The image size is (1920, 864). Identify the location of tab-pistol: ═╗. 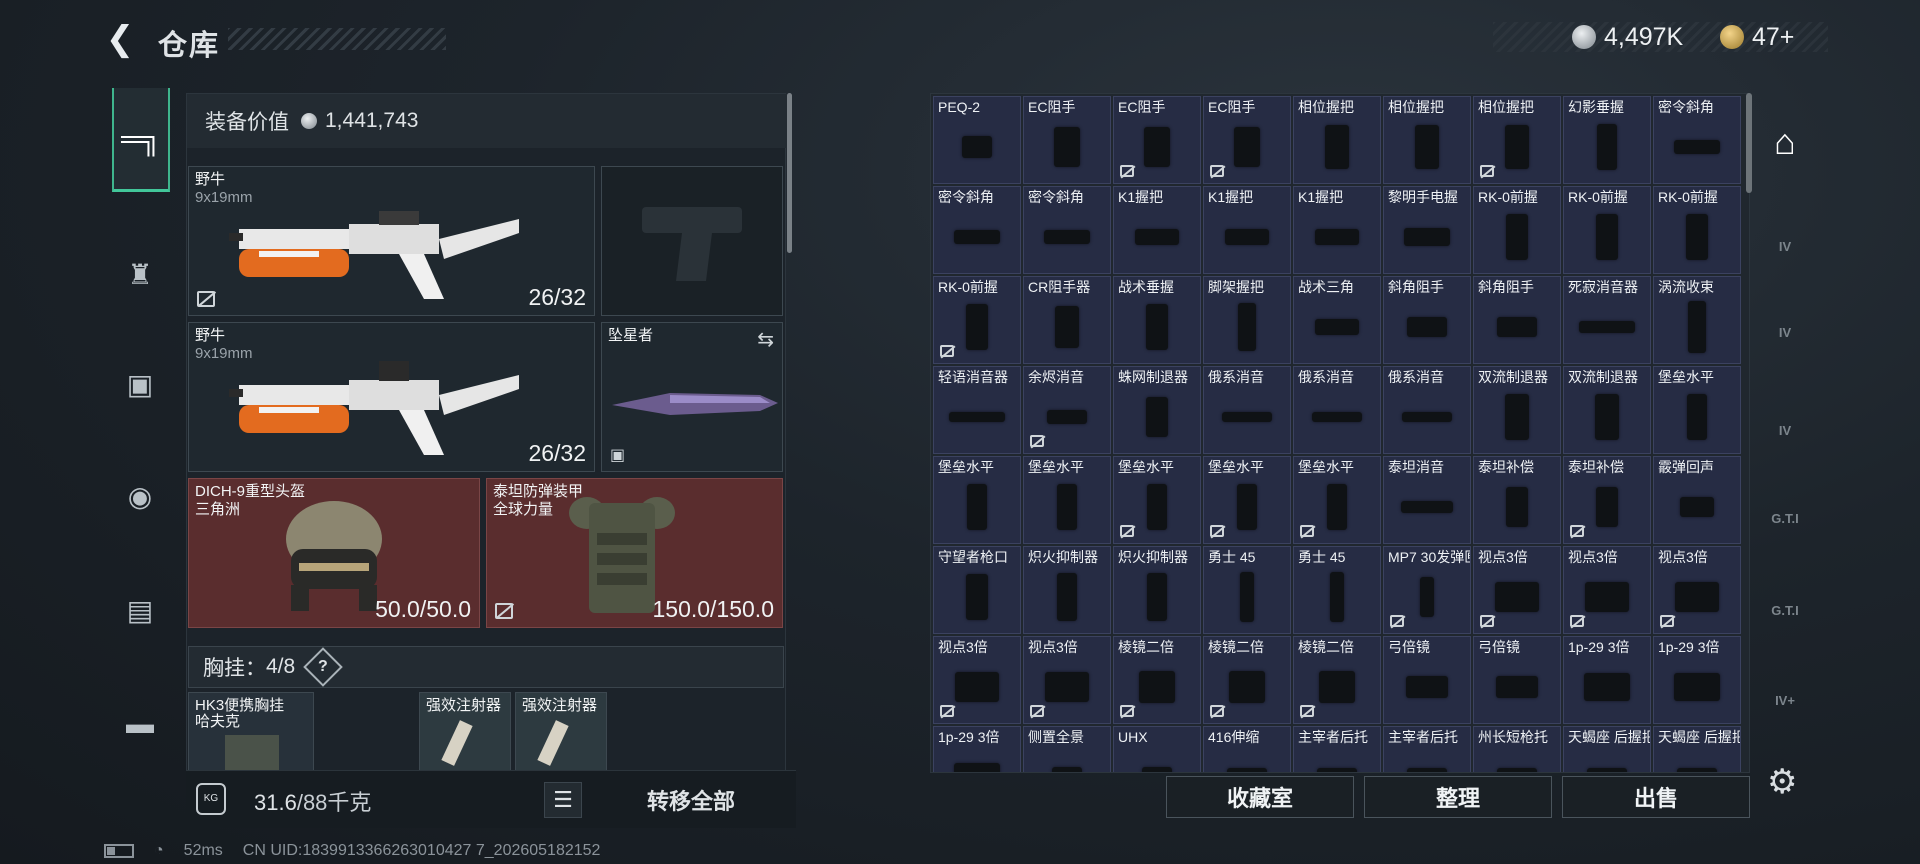
(141, 140).